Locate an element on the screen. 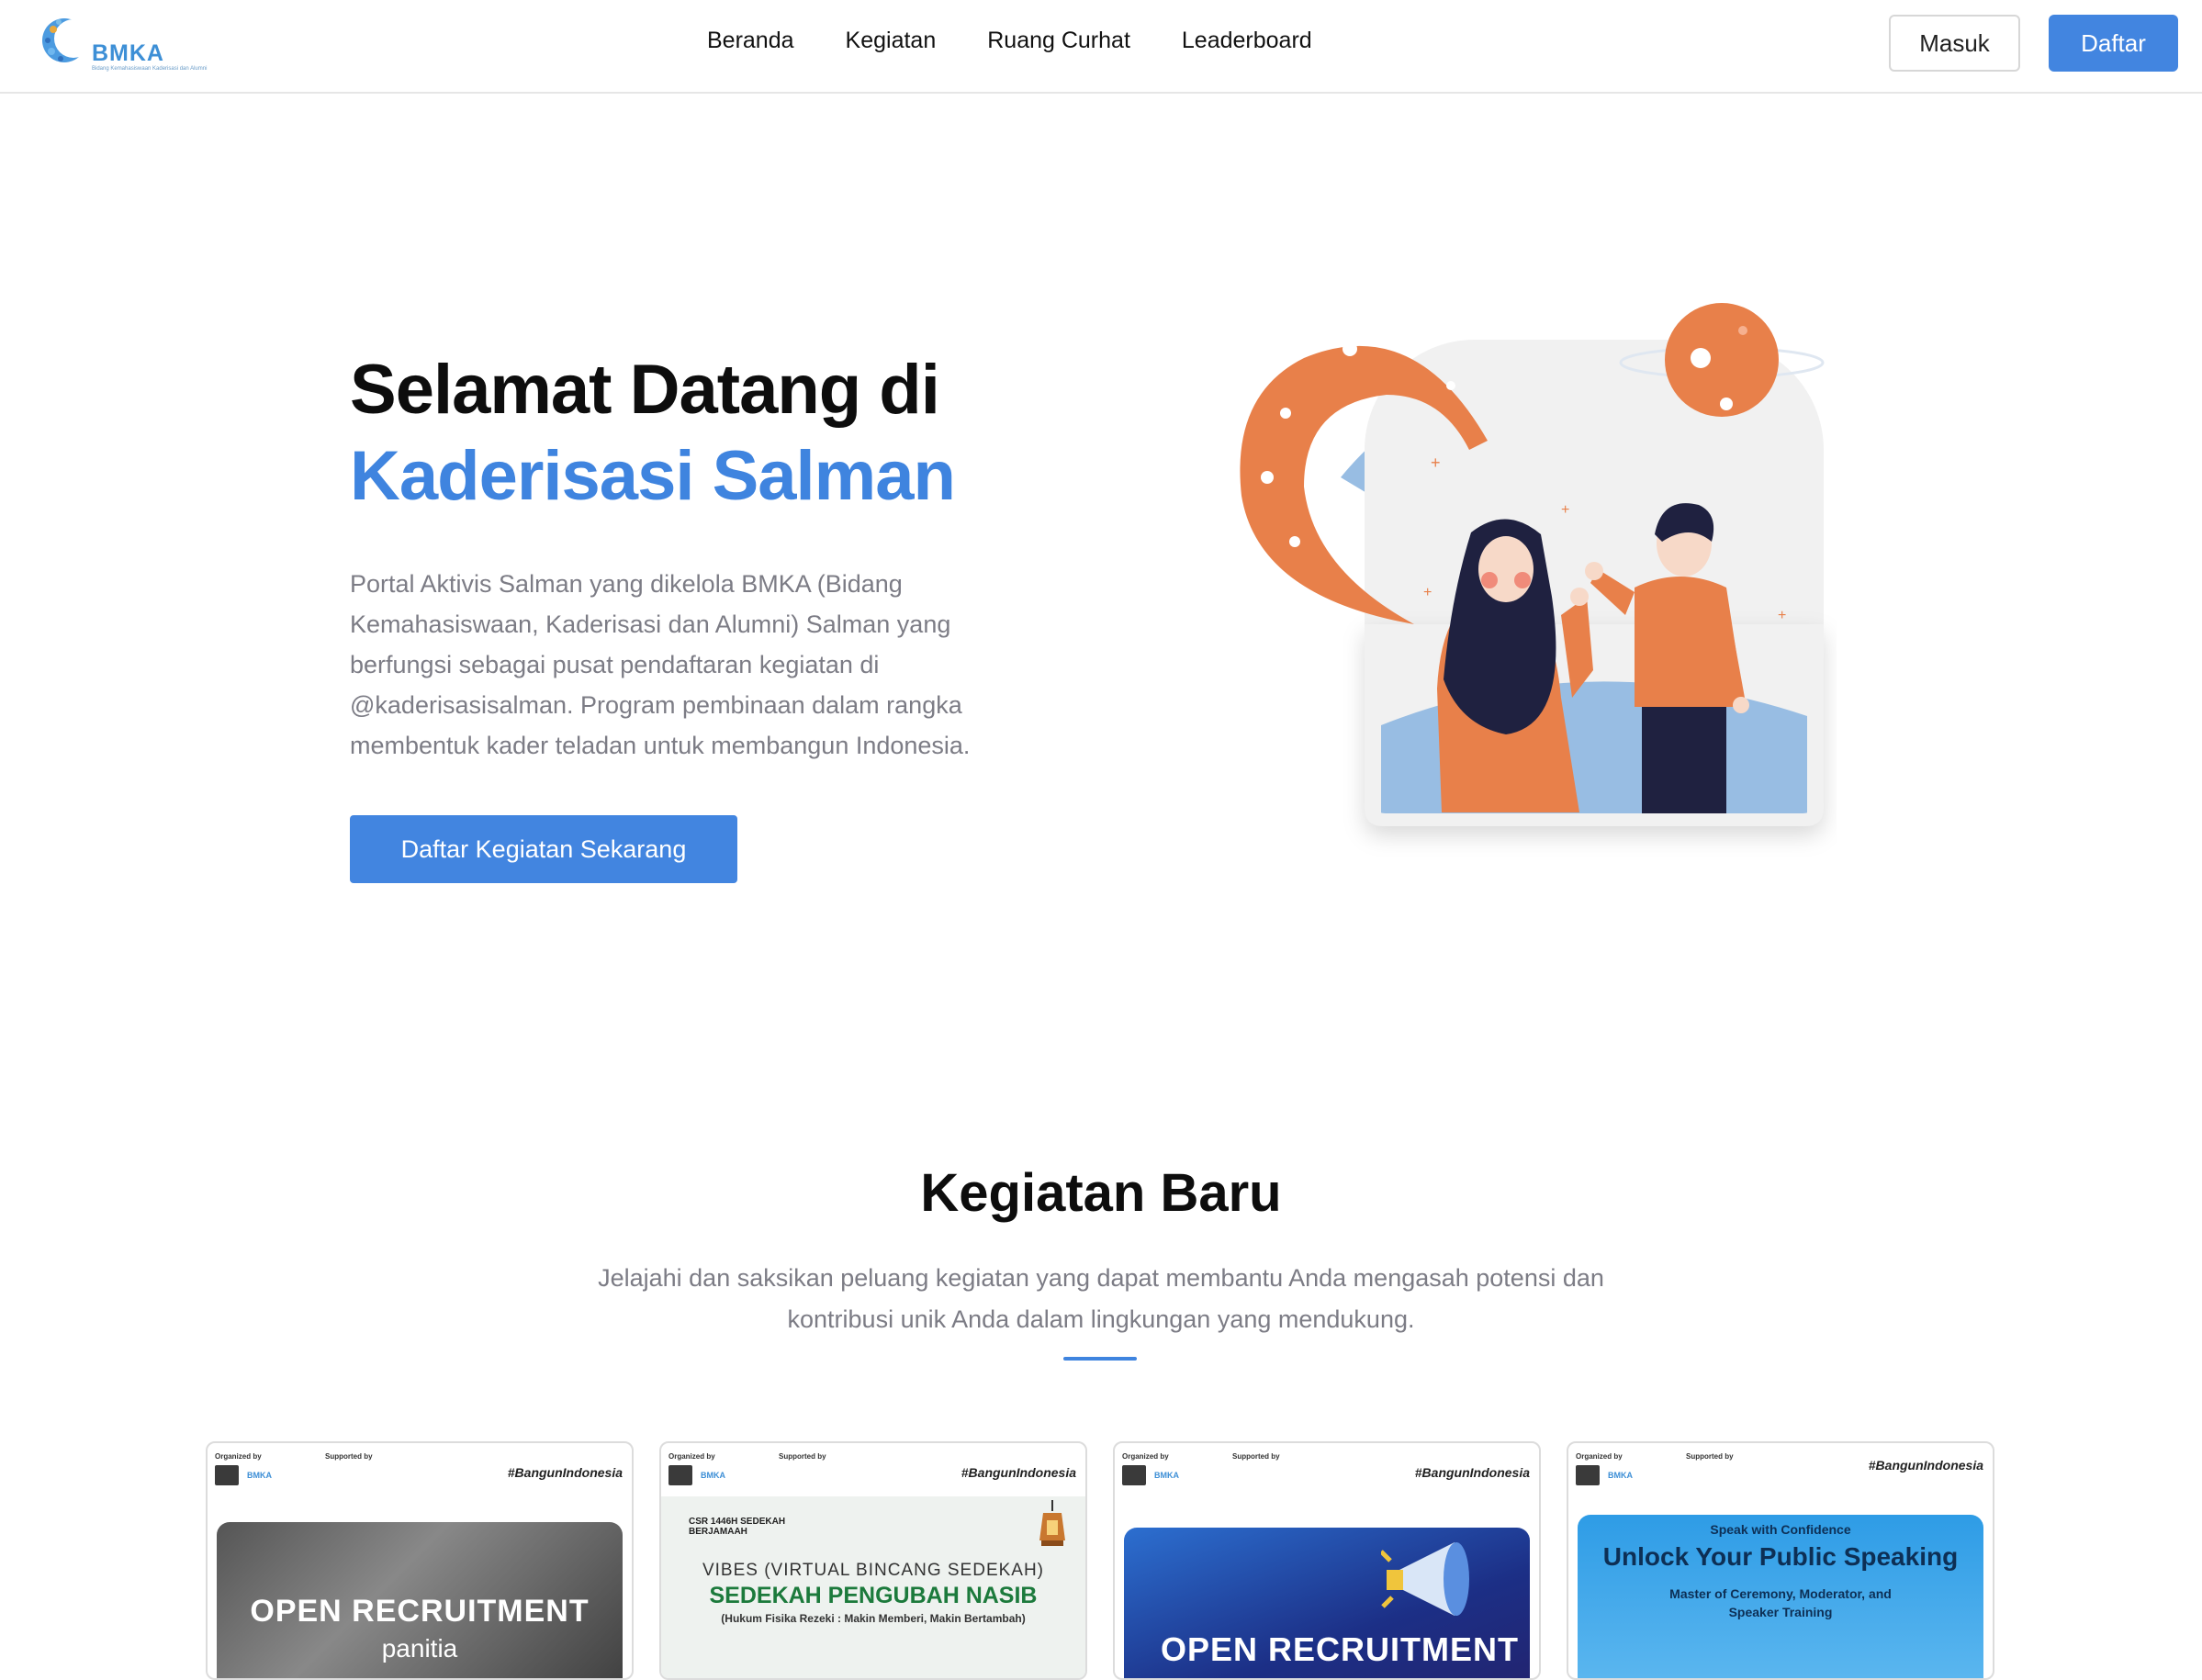  login-button: Masuk is located at coordinates (1954, 43).